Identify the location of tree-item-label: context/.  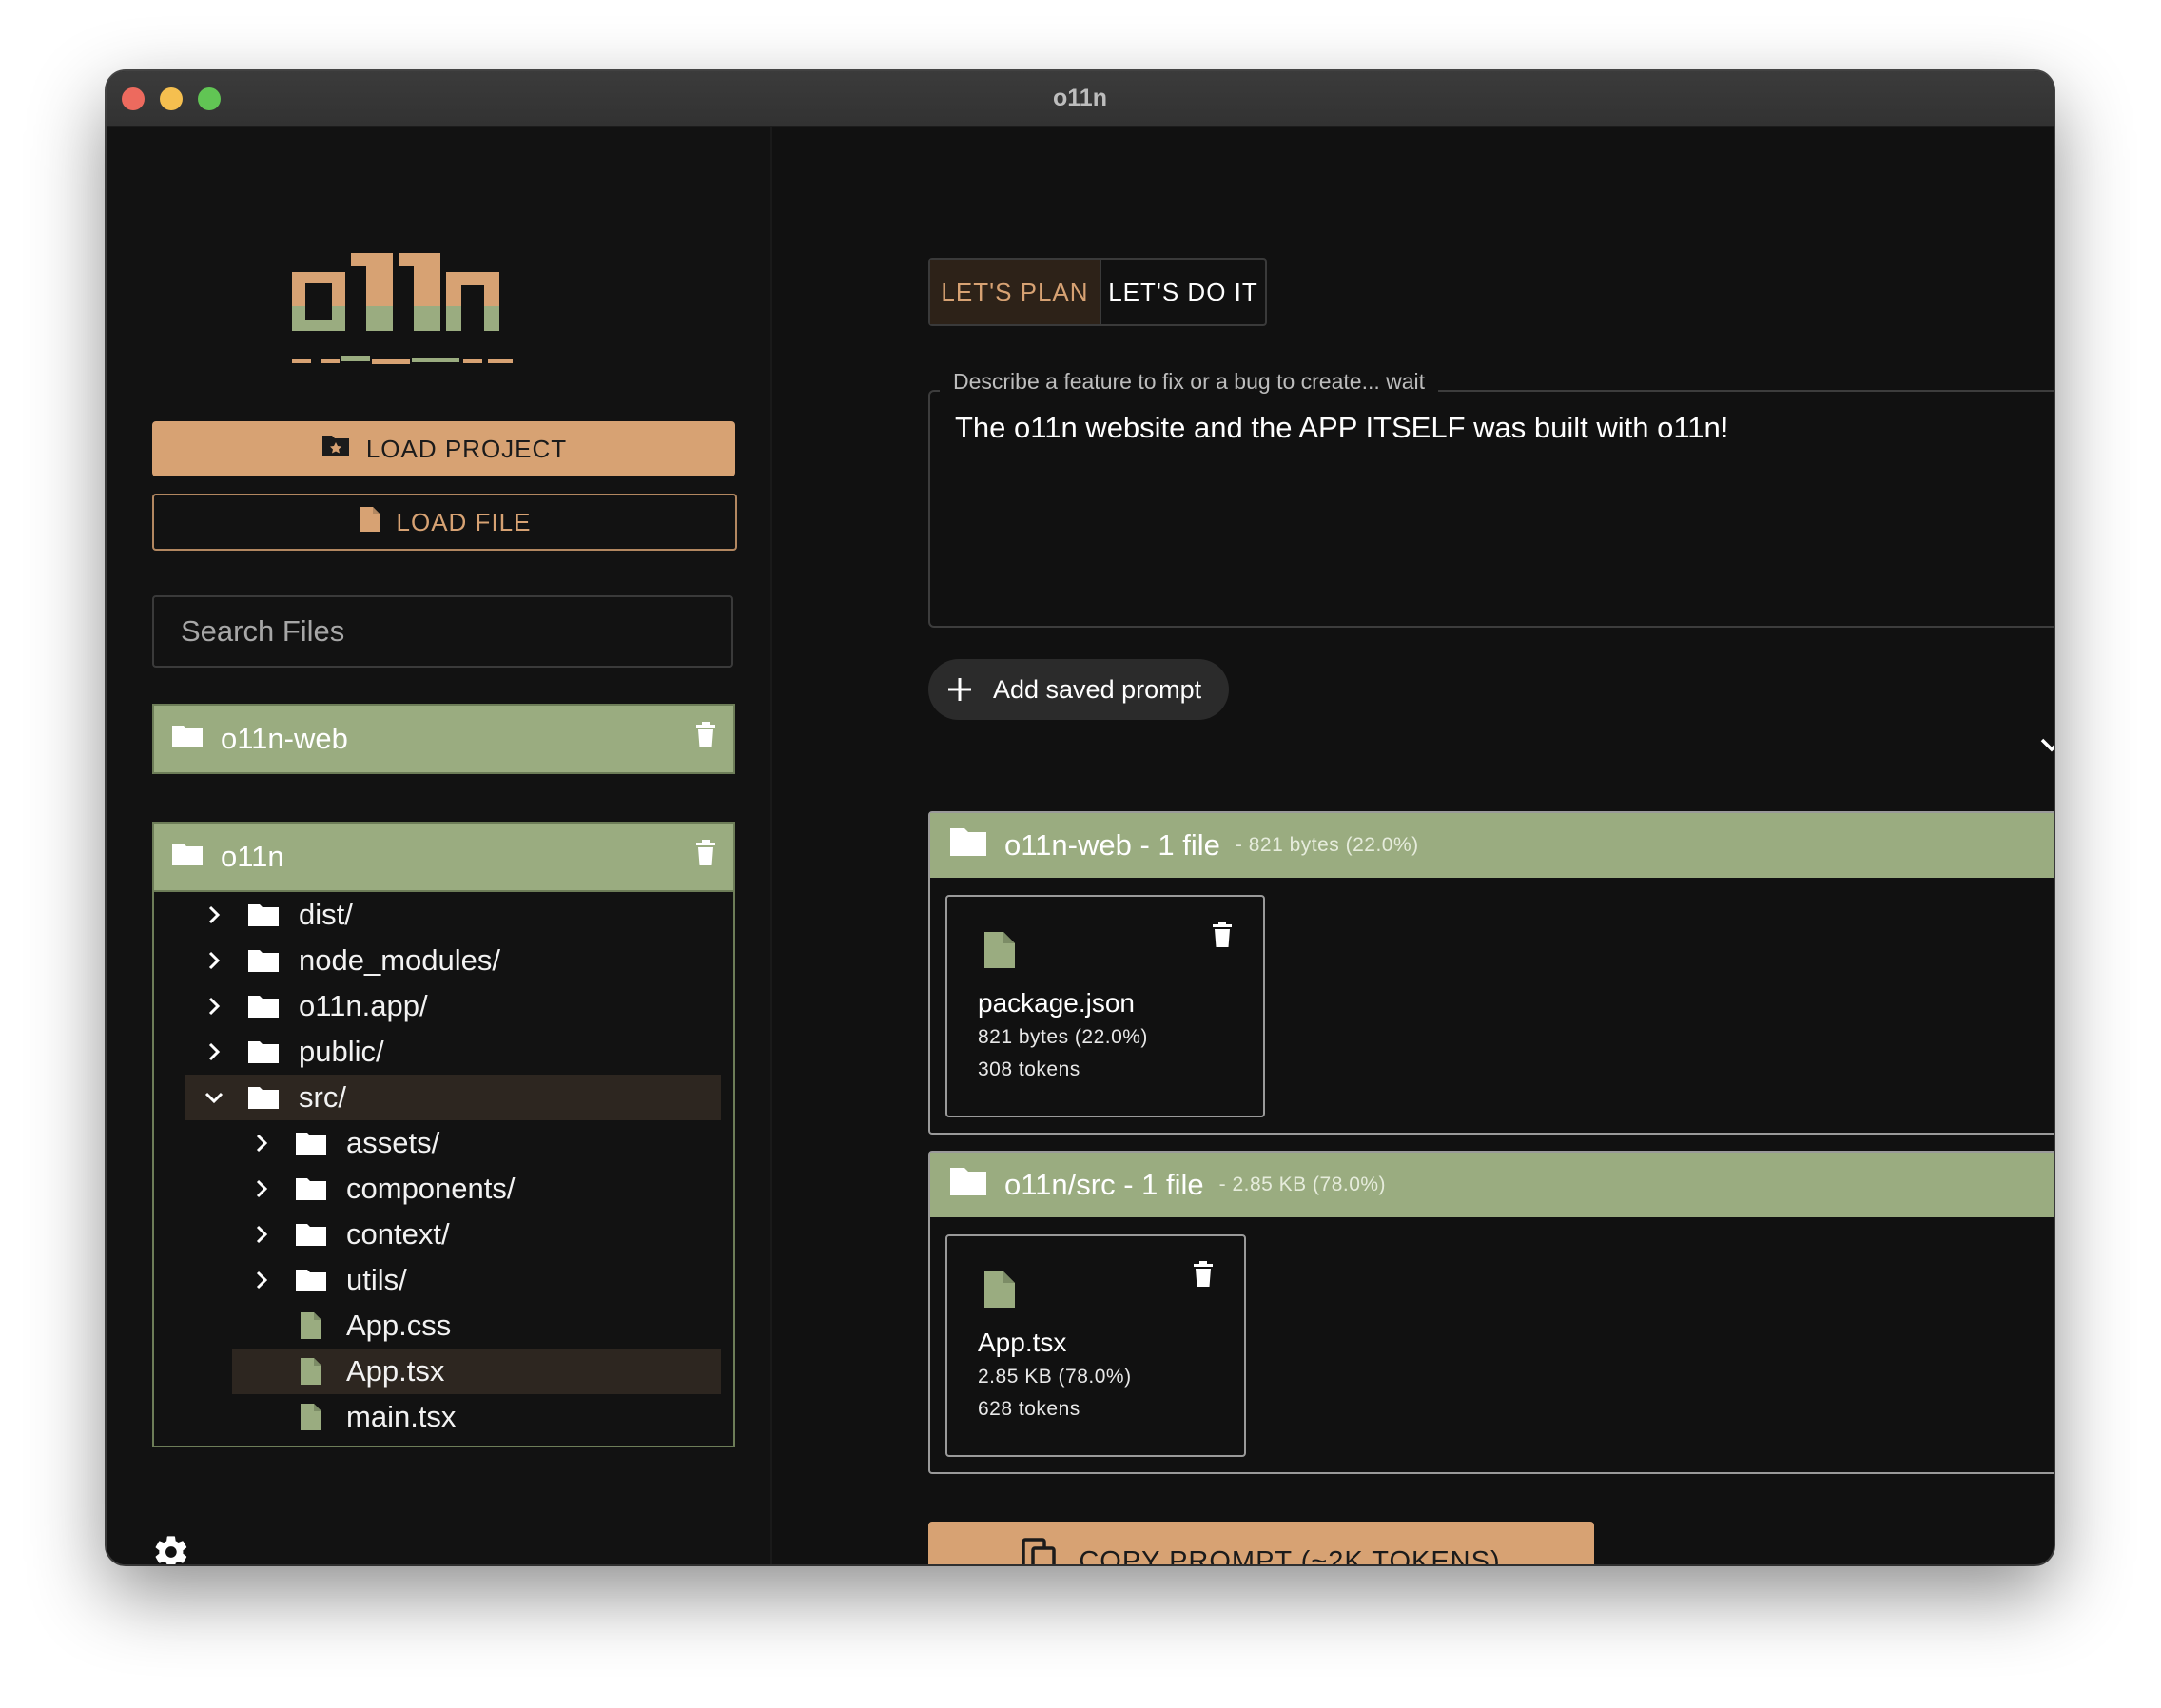
(398, 1234).